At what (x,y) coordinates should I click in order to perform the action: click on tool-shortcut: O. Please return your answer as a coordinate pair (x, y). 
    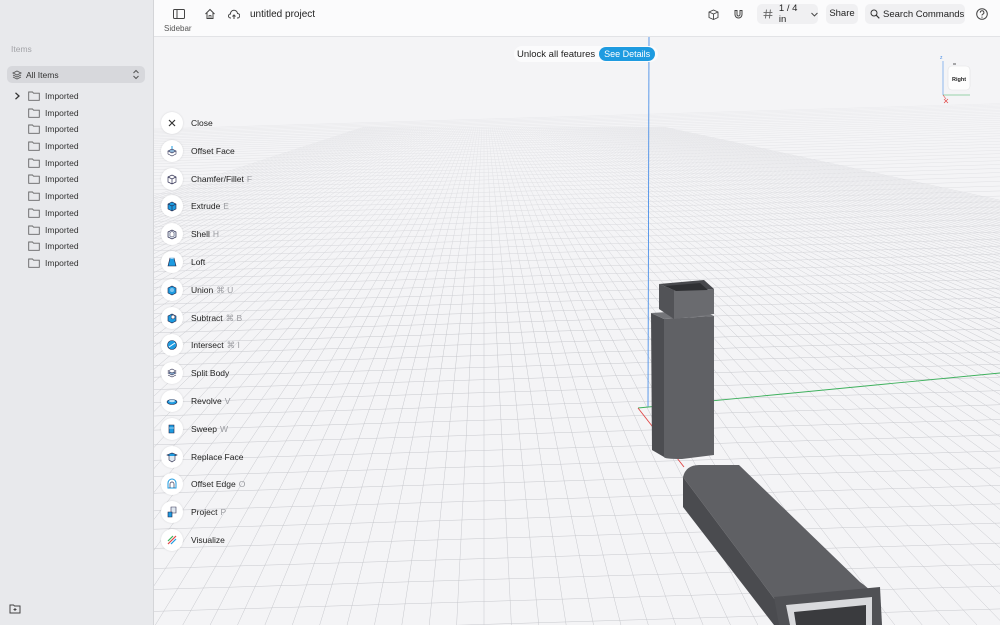
    Looking at the image, I should click on (242, 484).